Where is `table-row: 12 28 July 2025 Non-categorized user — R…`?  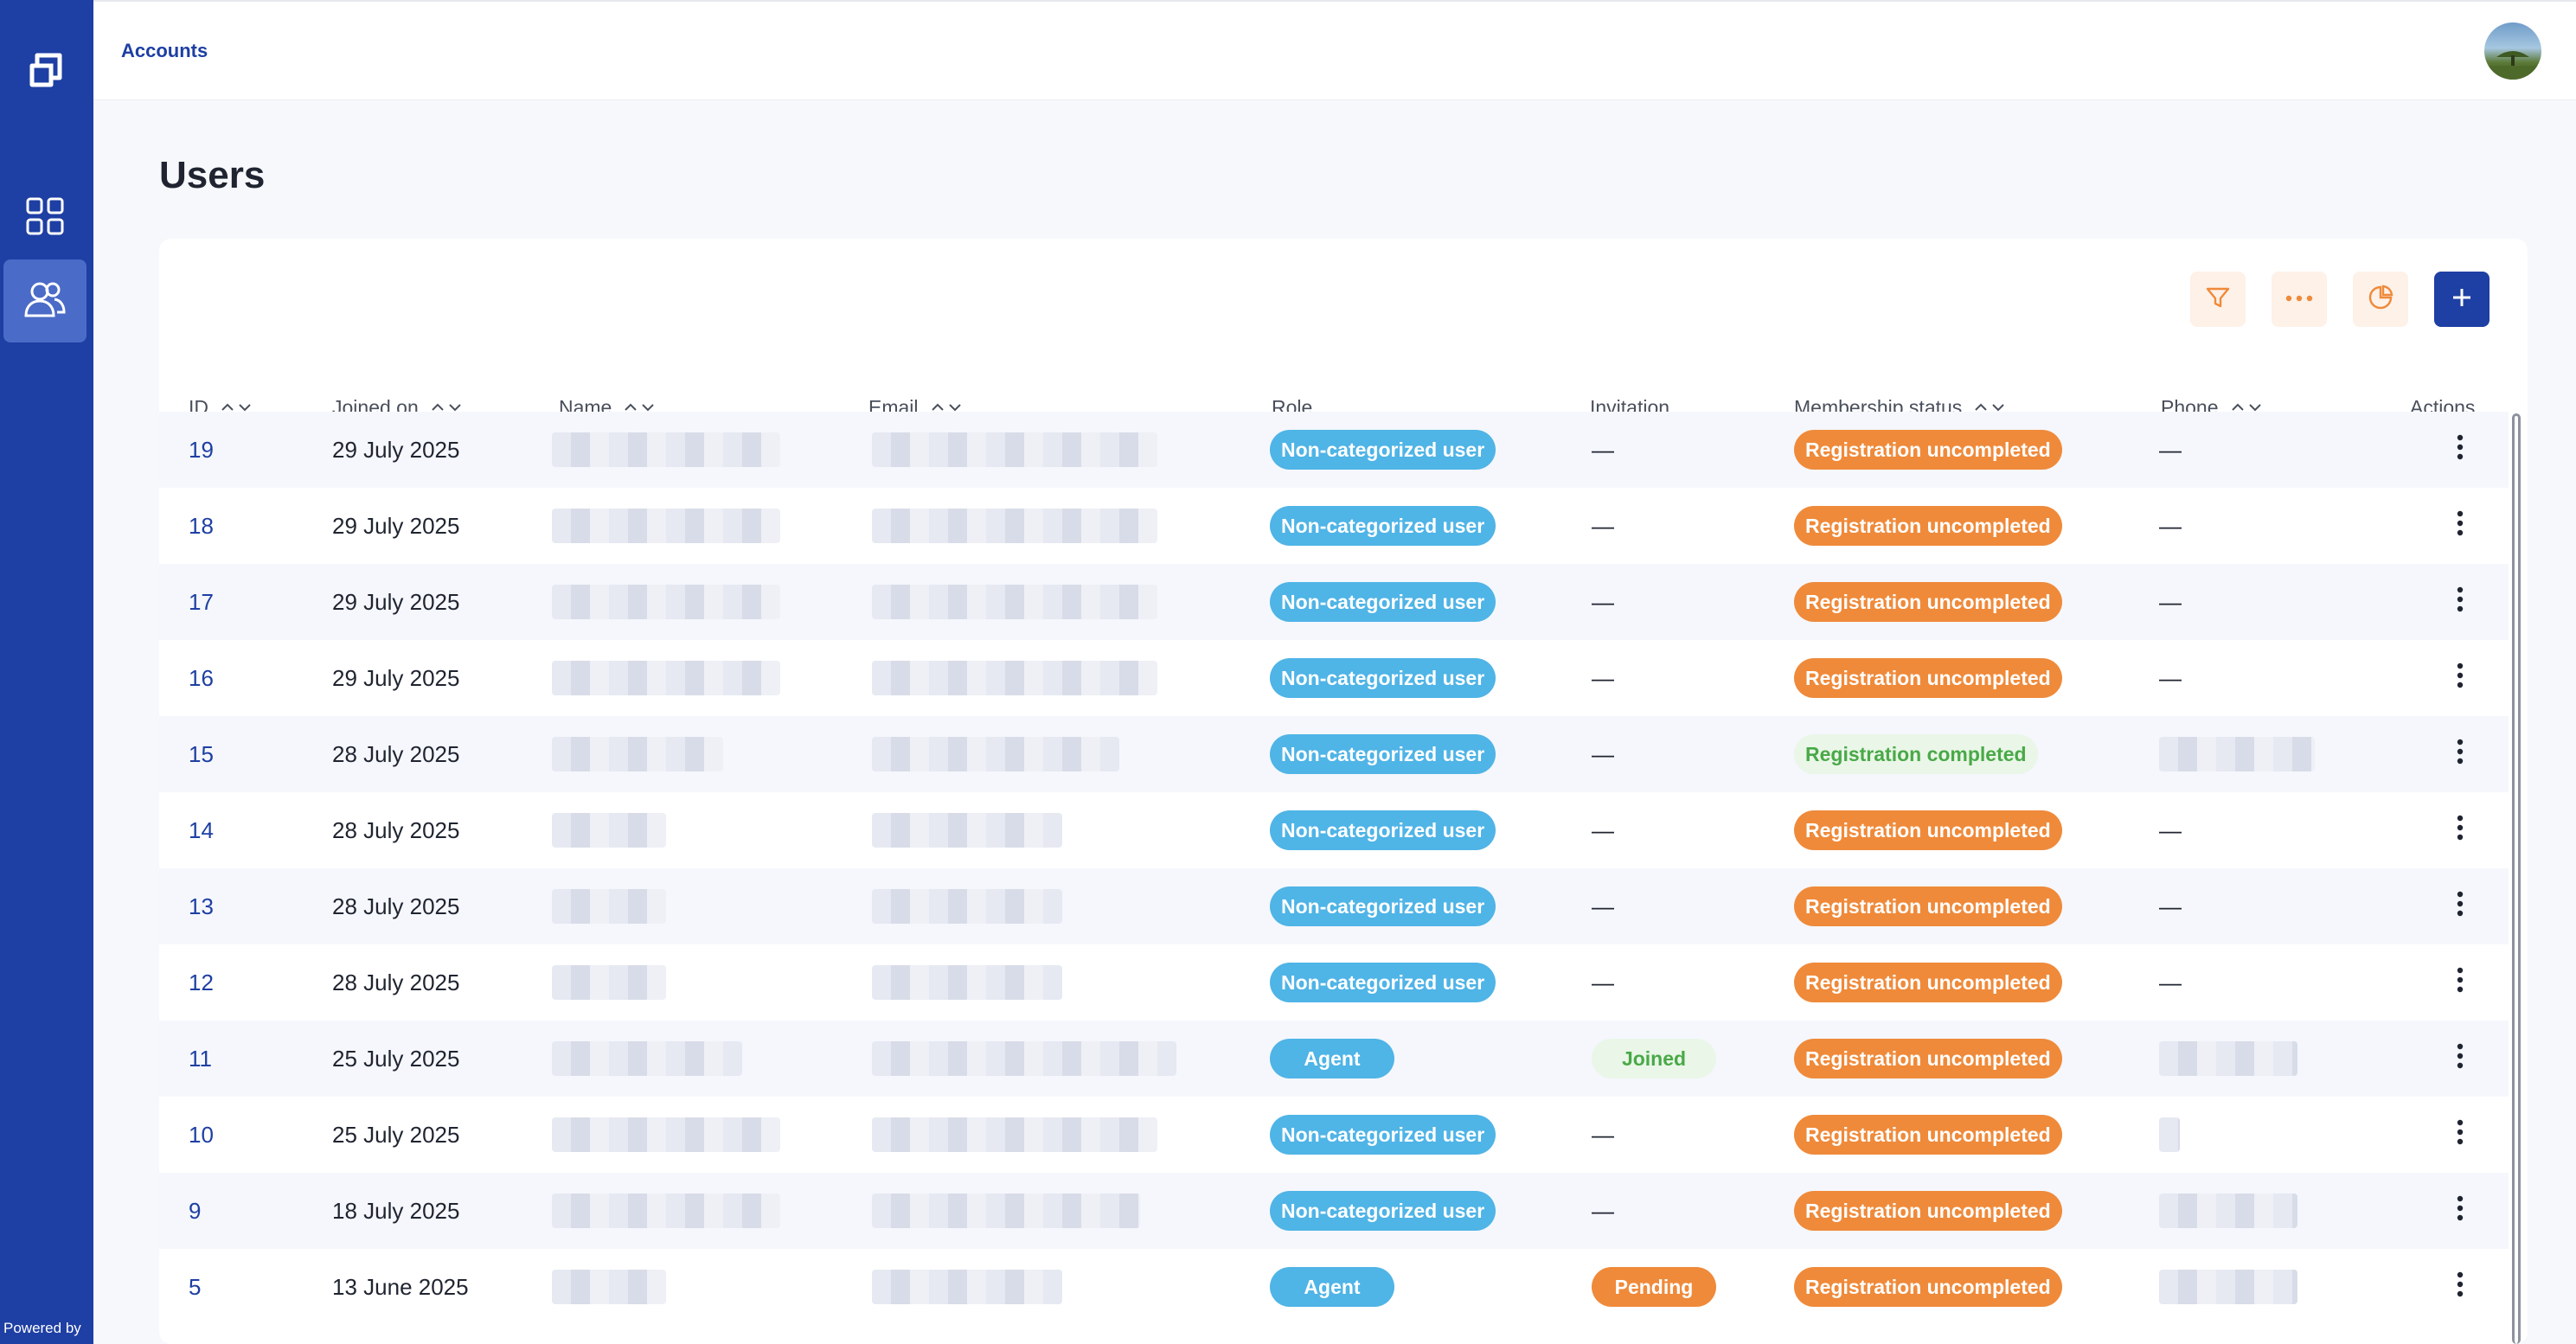
table-row: 12 28 July 2025 Non-categorized user — R… is located at coordinates (1334, 982).